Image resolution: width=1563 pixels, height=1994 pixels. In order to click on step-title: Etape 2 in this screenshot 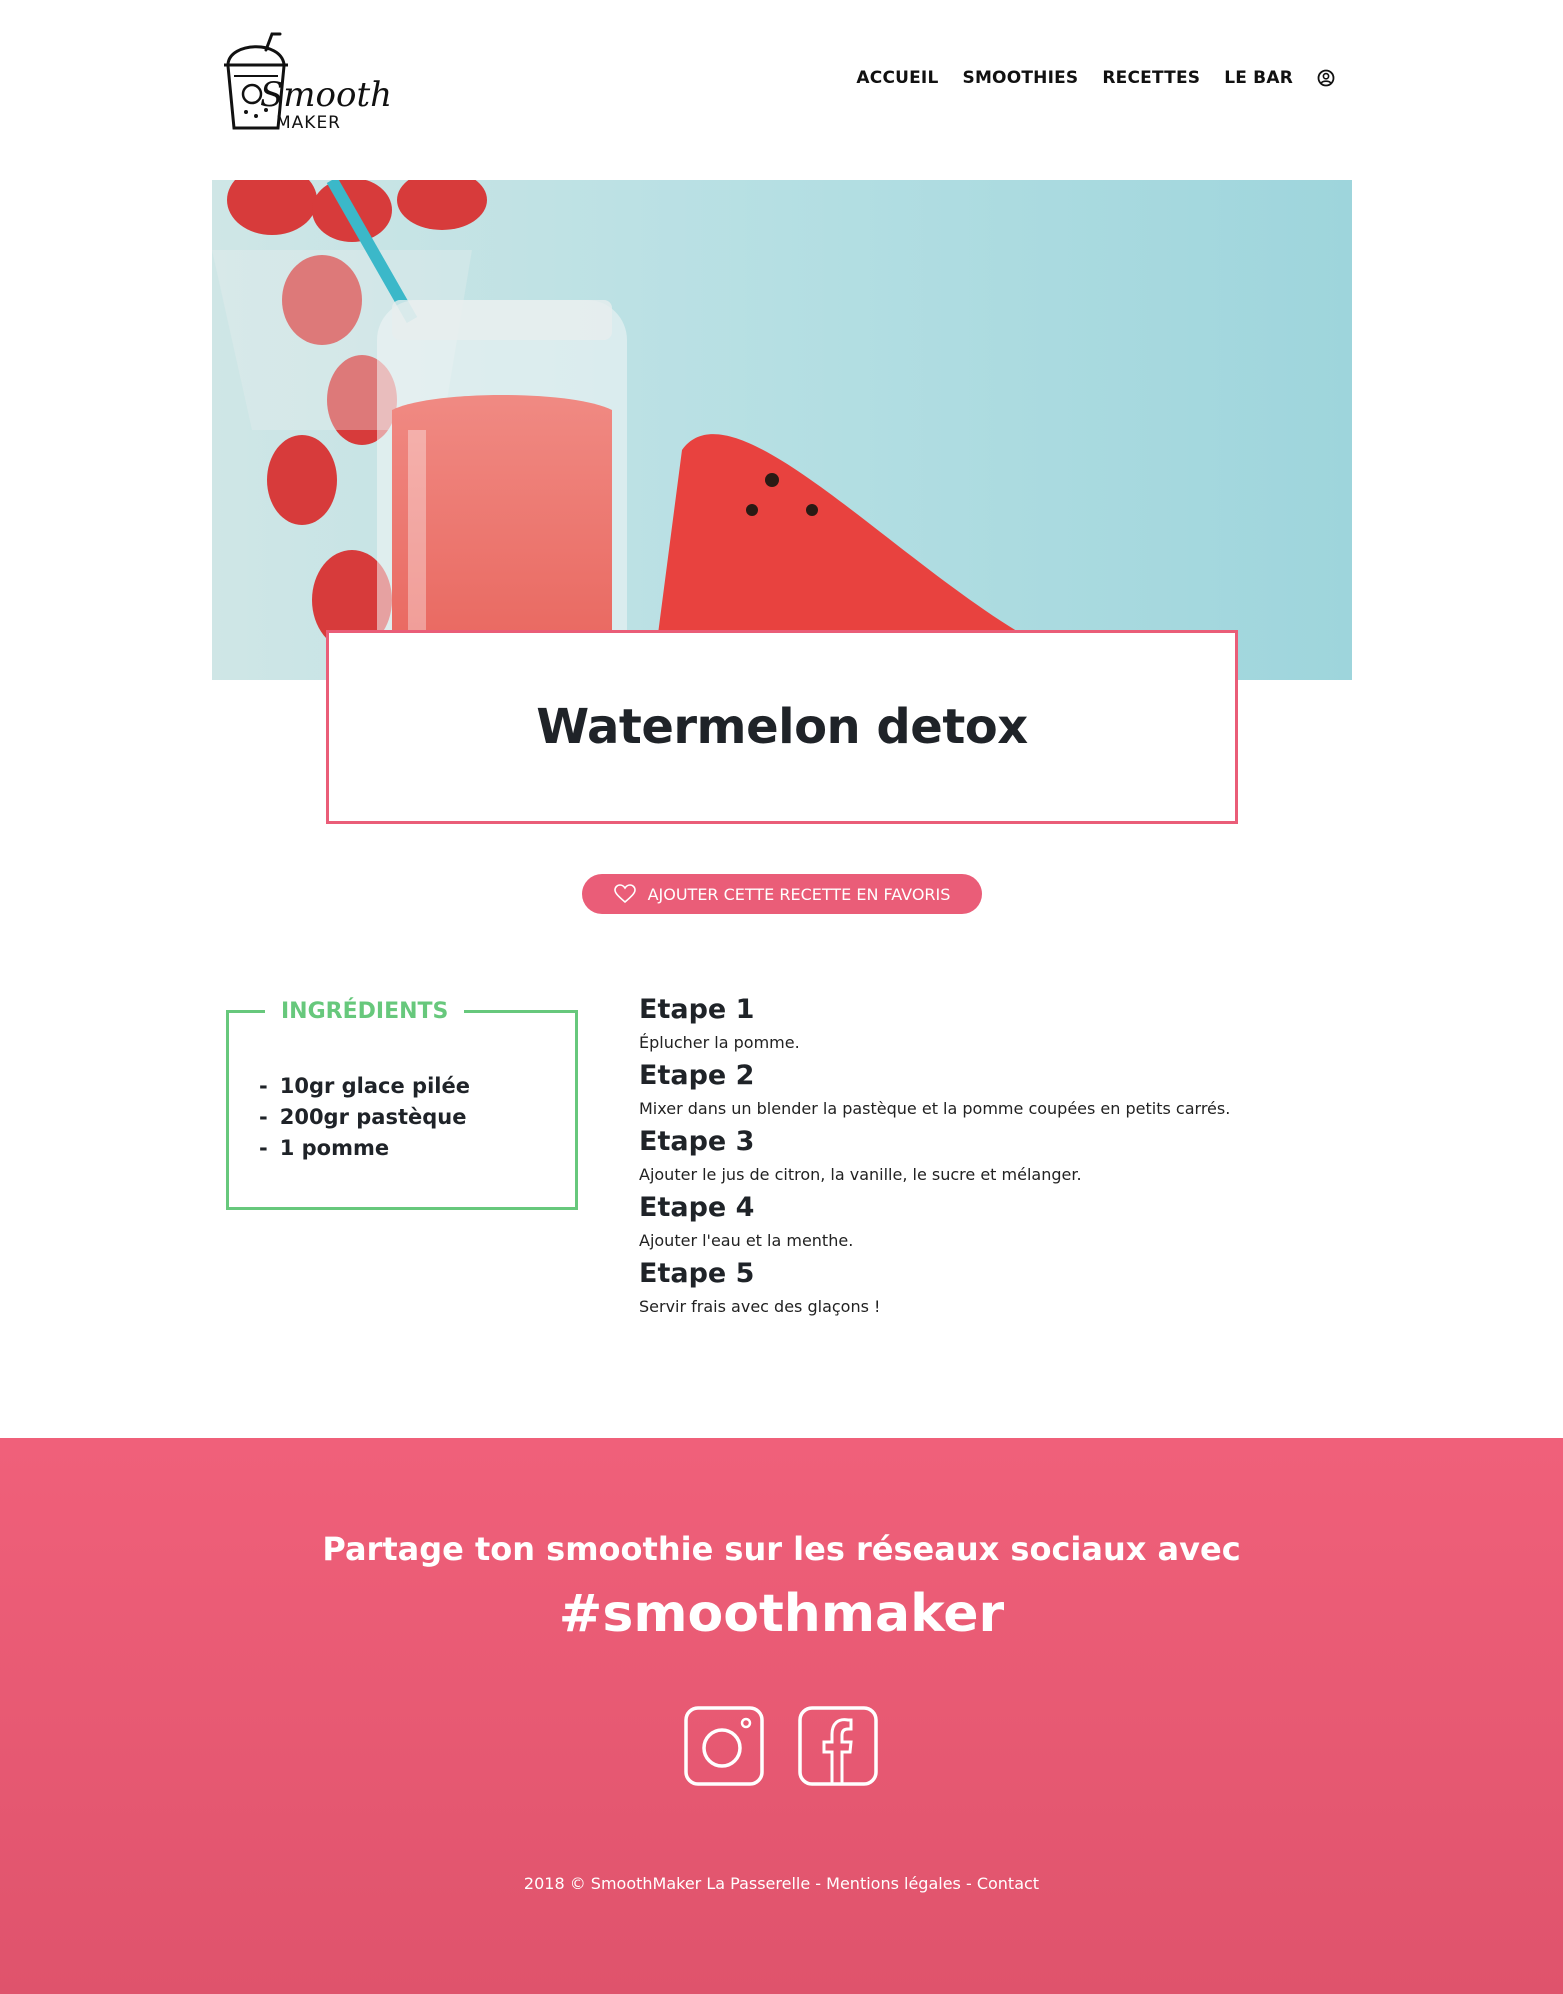, I will do `click(697, 1075)`.